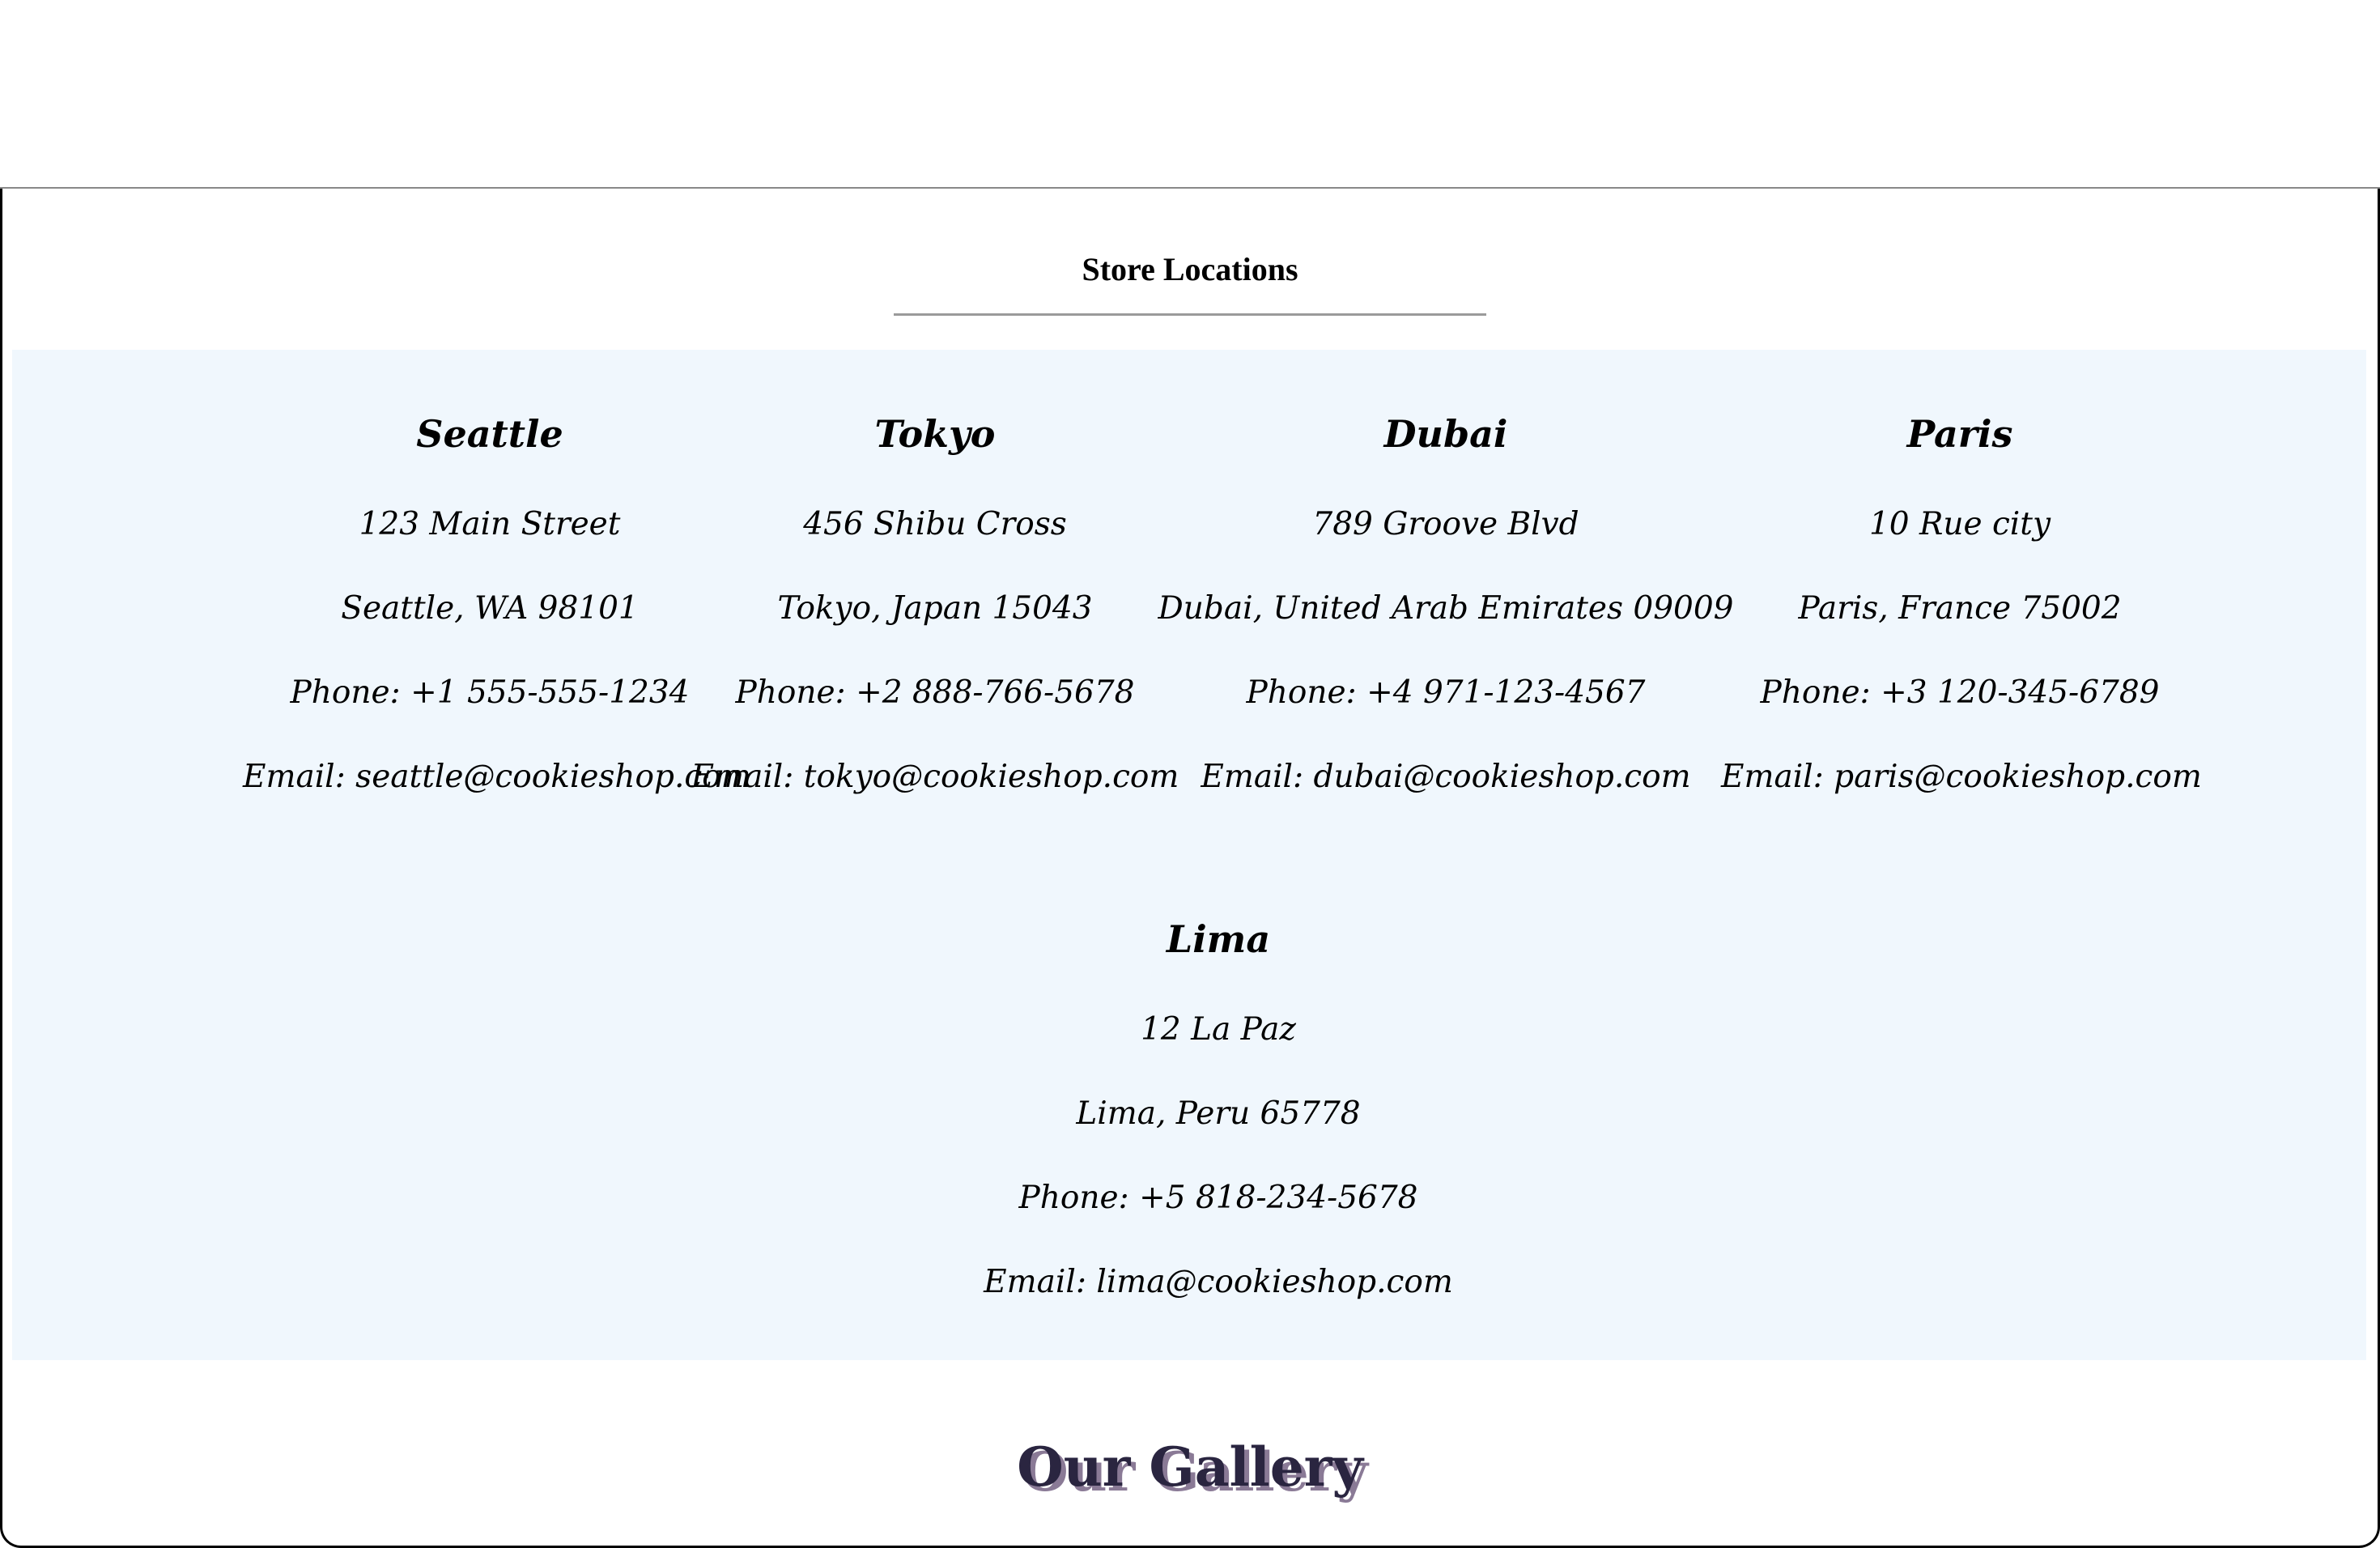 The height and width of the screenshot is (1548, 2380). Describe the element at coordinates (1218, 1114) in the screenshot. I see `location-region: Lima, Peru 65778` at that location.